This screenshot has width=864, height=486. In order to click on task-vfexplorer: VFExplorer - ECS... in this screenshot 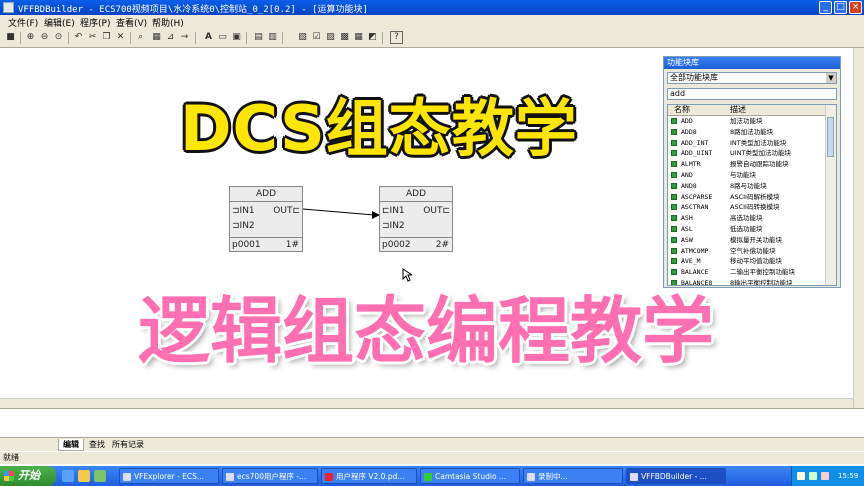, I will do `click(169, 476)`.